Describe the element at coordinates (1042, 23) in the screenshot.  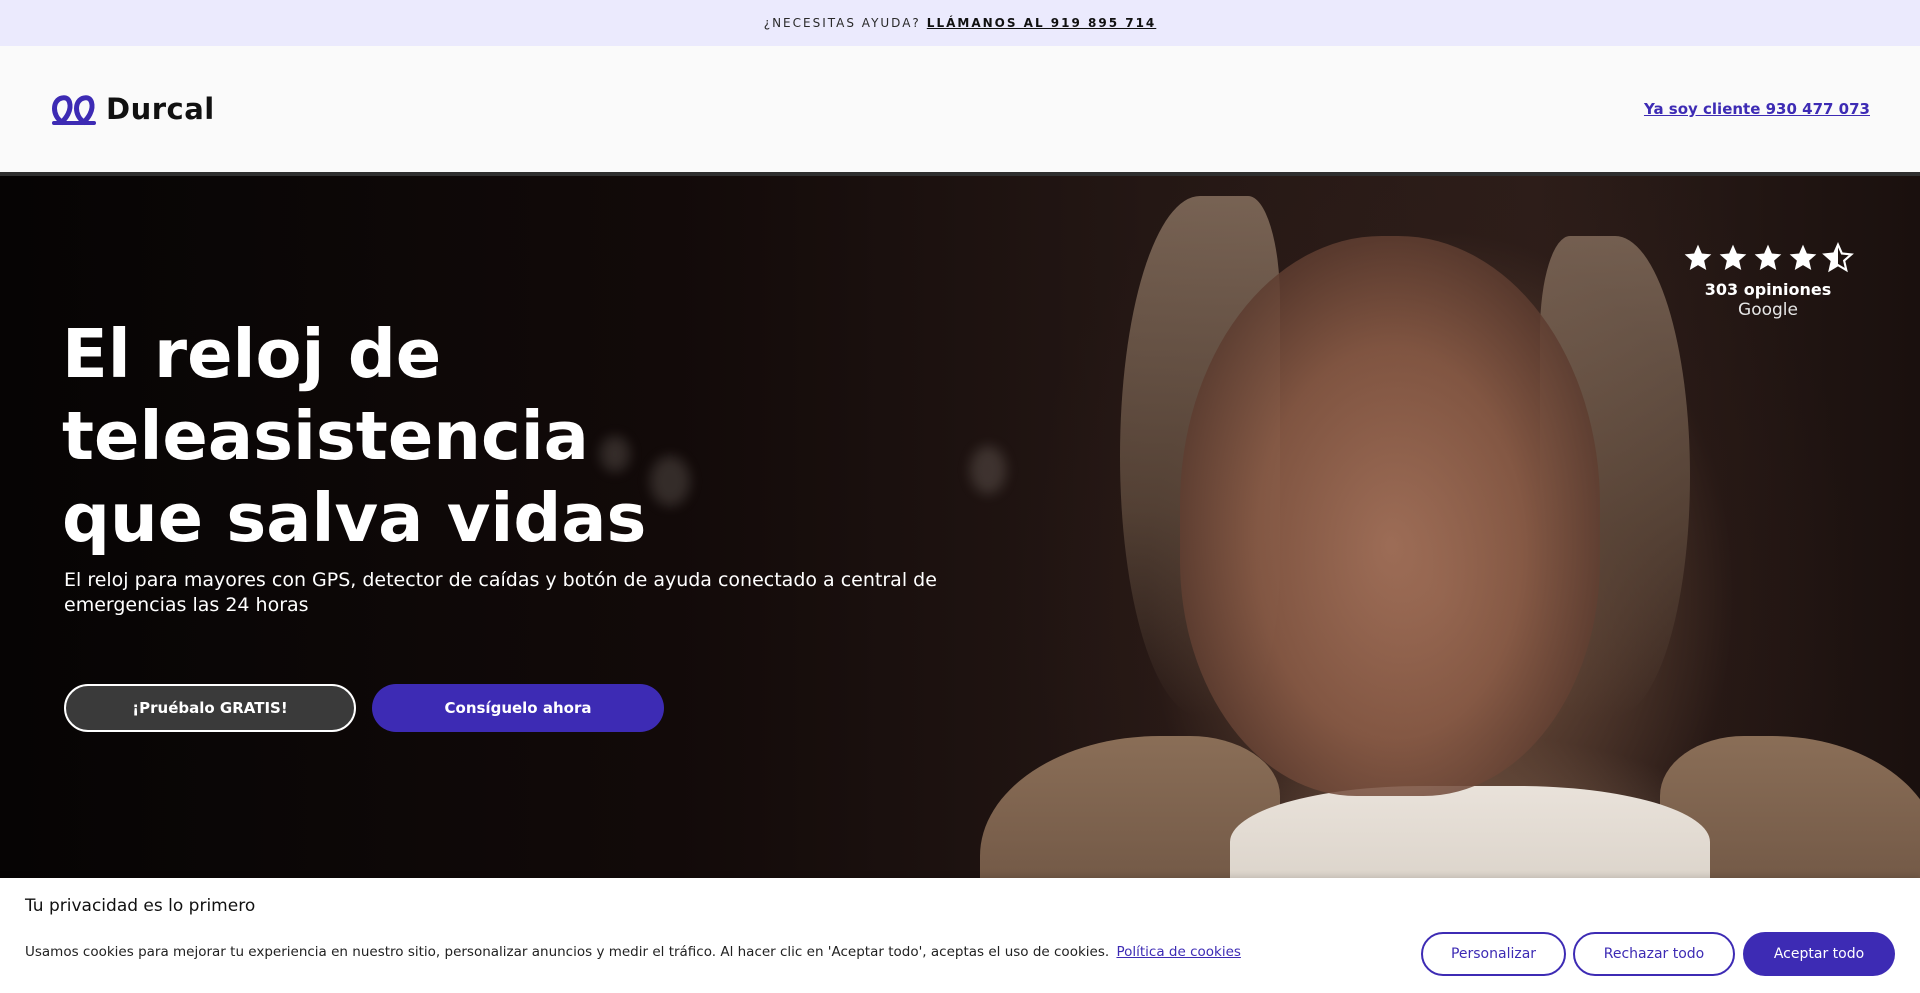
I see `call-phone-link: LLÁMANOS AL 919 895 714` at that location.